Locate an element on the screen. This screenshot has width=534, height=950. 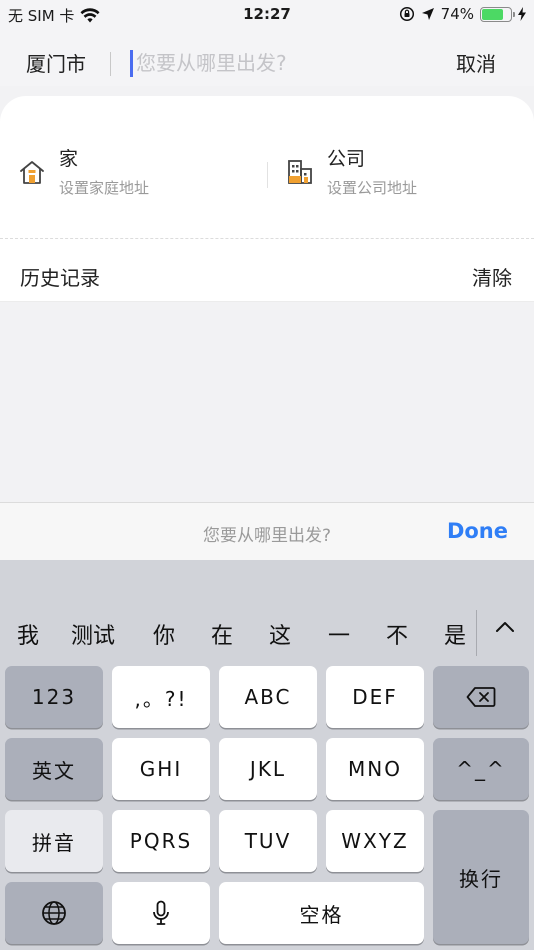
key-punctuation: ,。?! is located at coordinates (161, 697).